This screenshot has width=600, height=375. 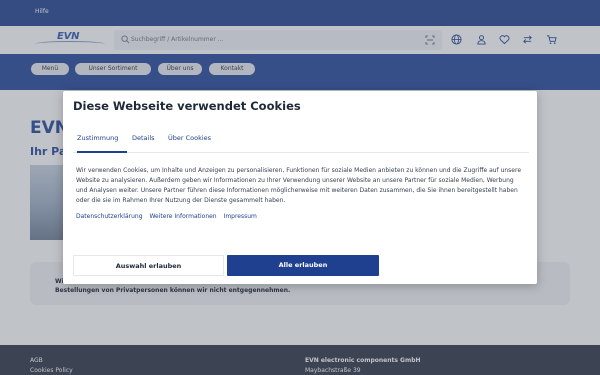 What do you see at coordinates (187, 106) in the screenshot?
I see `cookie-dialog-title: Diese Webseite verwendet Cookies` at bounding box center [187, 106].